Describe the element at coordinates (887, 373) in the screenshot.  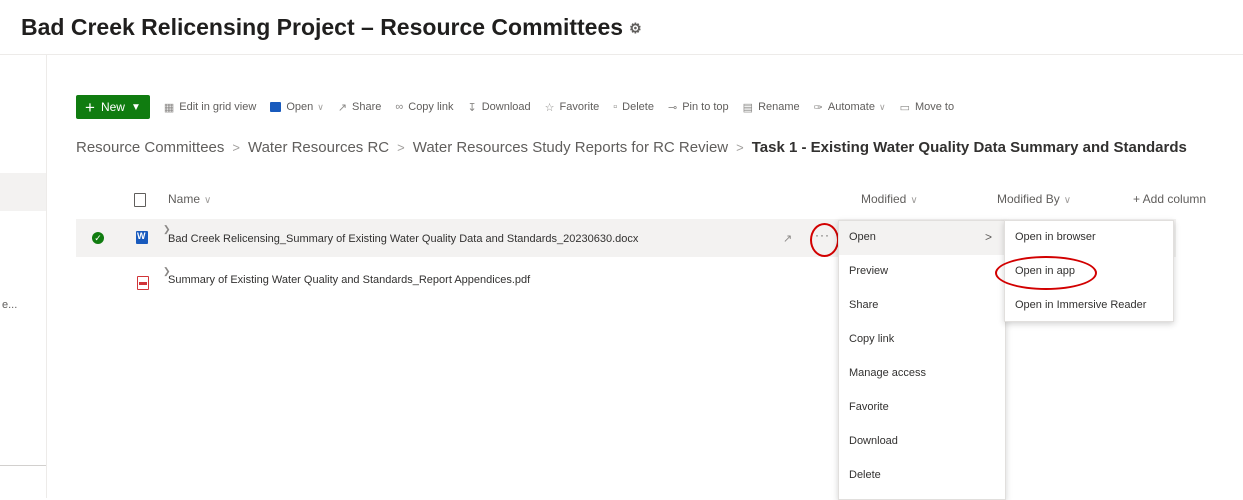
I see `menu-item-manage-access: Manage access` at that location.